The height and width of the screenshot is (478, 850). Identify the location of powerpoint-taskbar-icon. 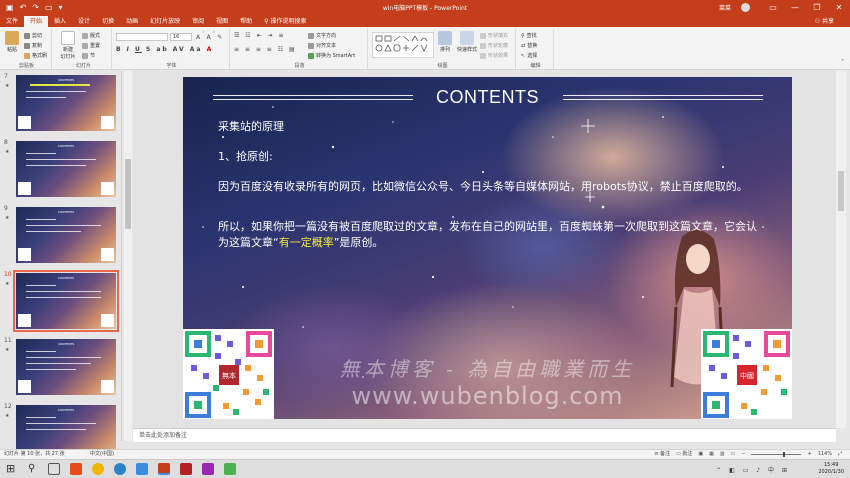
(164, 469).